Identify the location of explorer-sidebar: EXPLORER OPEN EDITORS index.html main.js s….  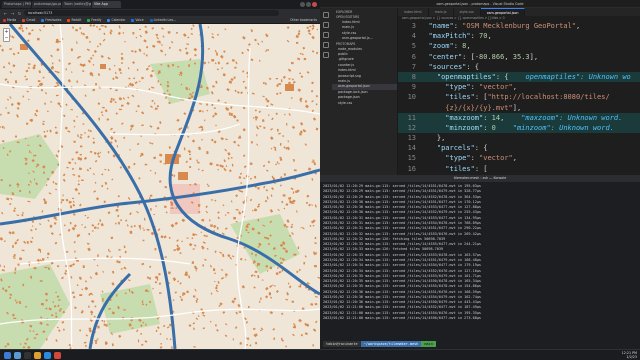
(365, 91).